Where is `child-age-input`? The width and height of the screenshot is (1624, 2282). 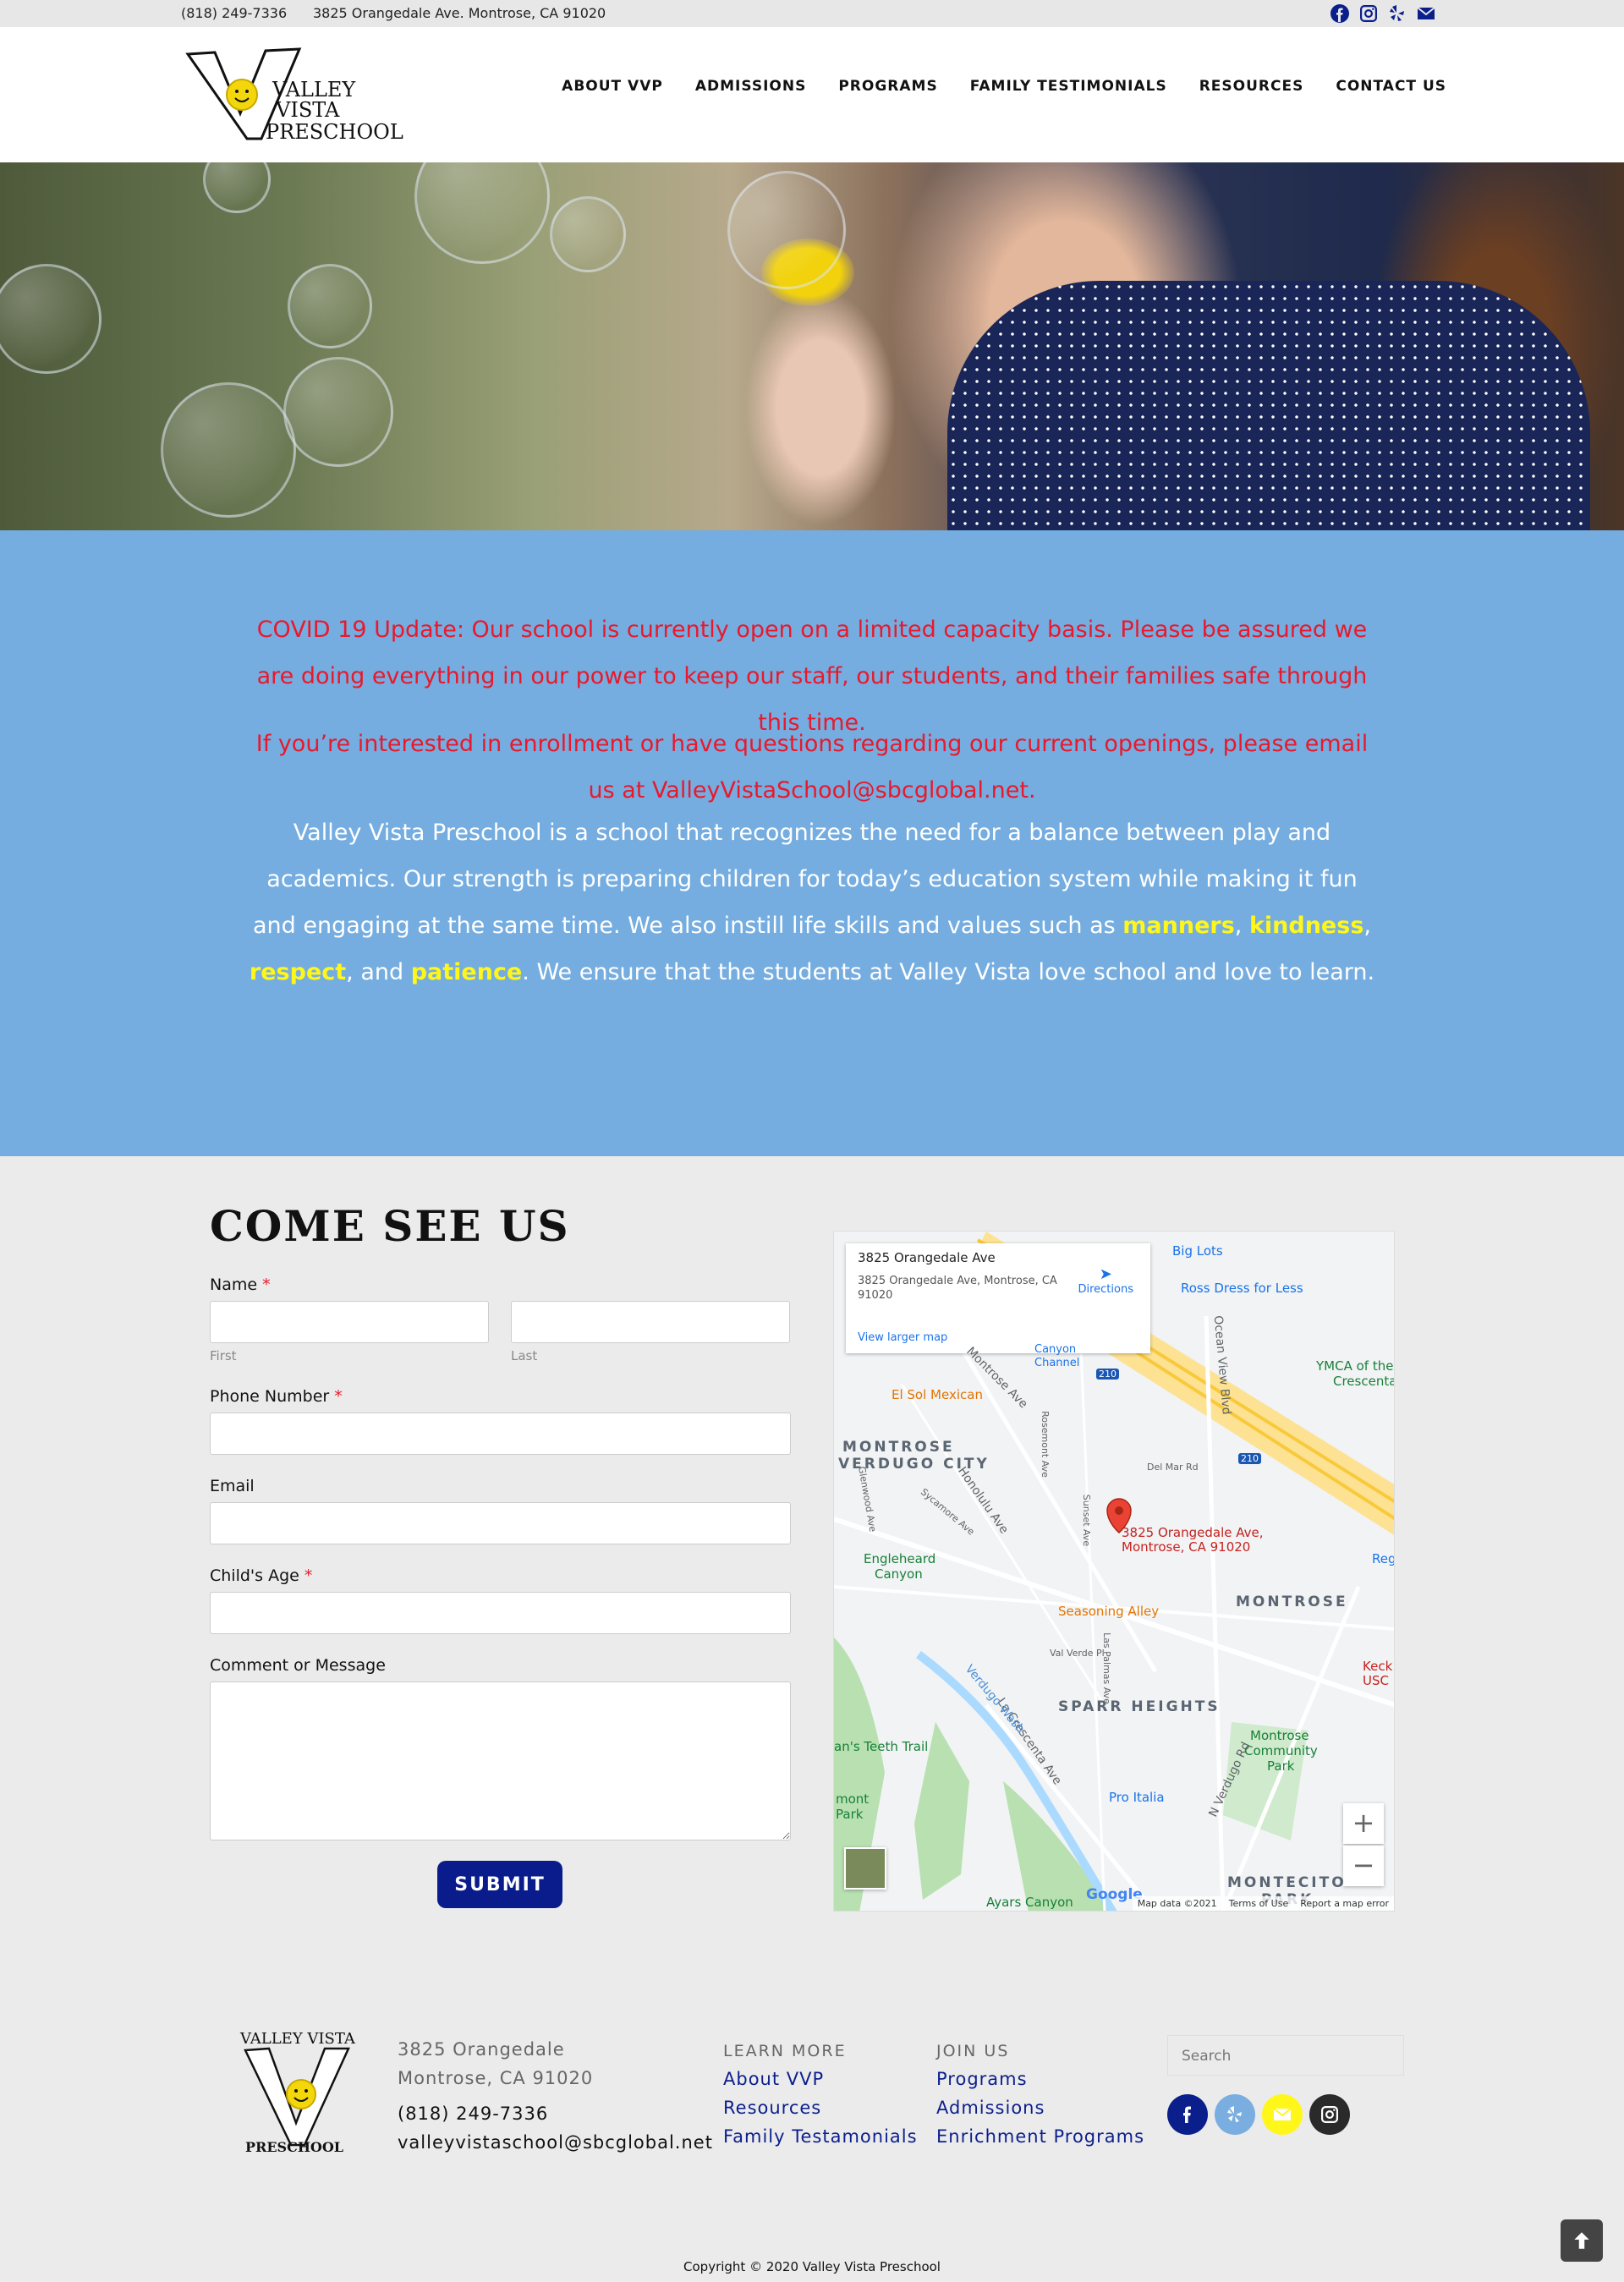
child-age-input is located at coordinates (501, 1613).